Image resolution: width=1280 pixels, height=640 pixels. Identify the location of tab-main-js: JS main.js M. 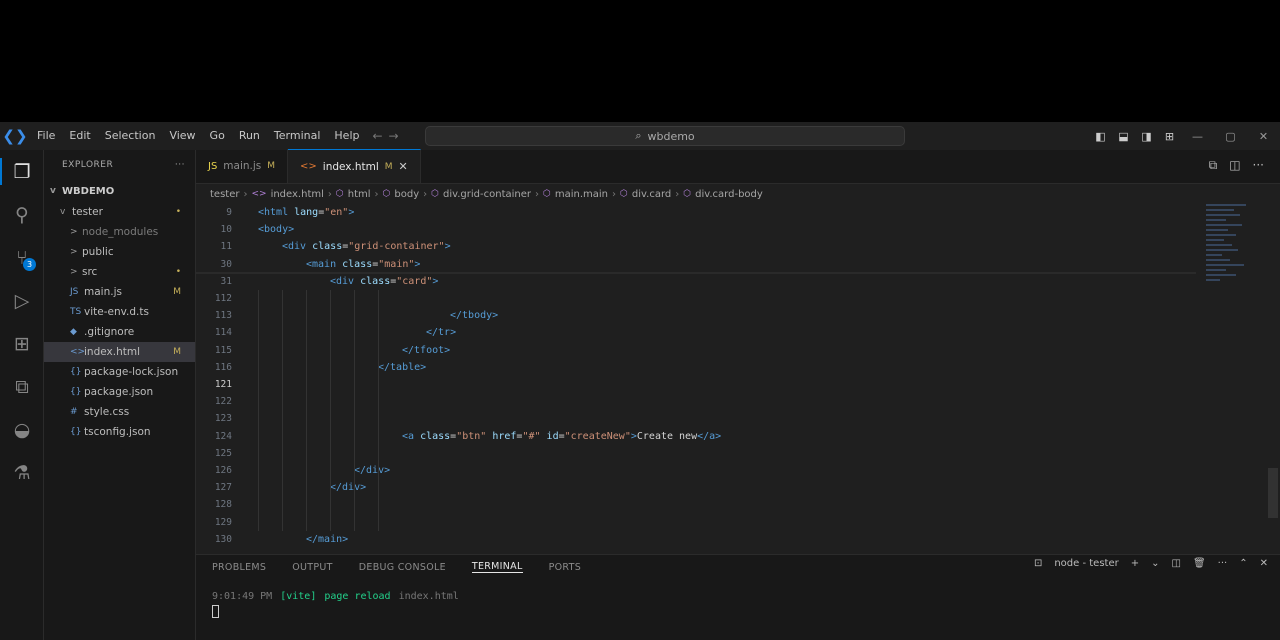
(242, 166).